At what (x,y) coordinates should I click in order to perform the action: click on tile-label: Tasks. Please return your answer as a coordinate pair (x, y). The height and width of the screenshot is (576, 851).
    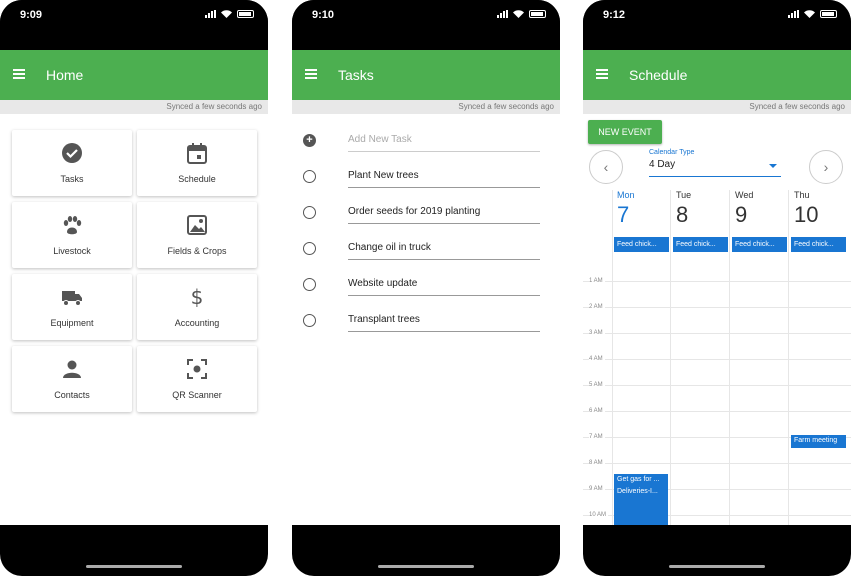
    Looking at the image, I should click on (72, 179).